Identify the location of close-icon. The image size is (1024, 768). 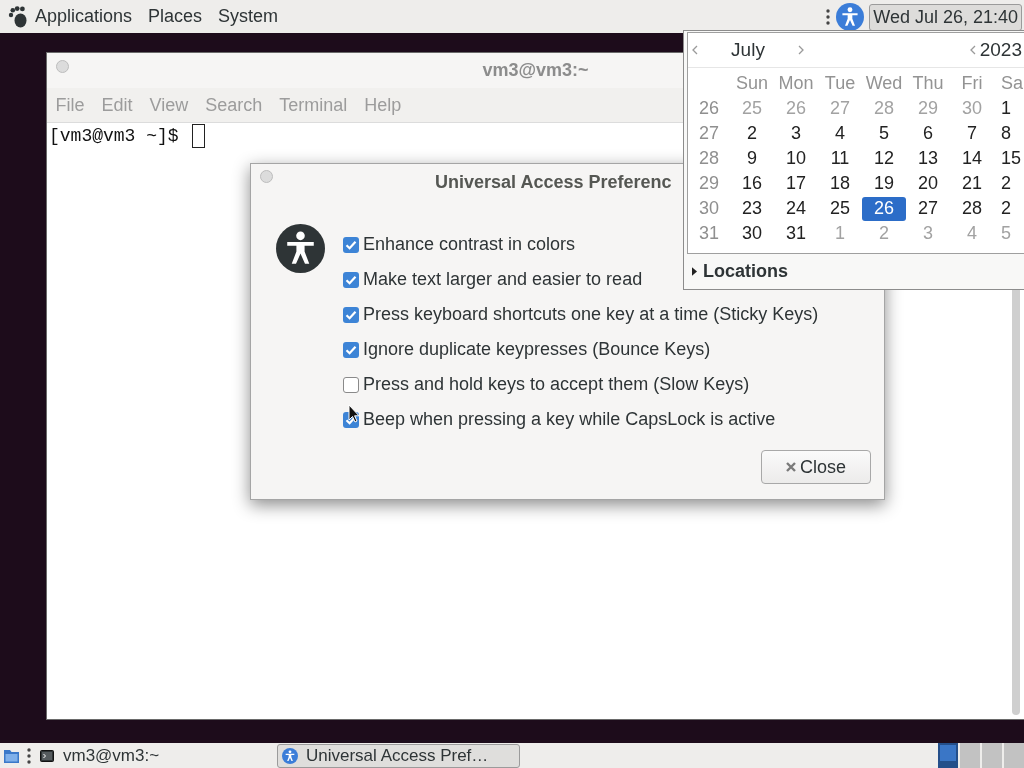
(791, 467).